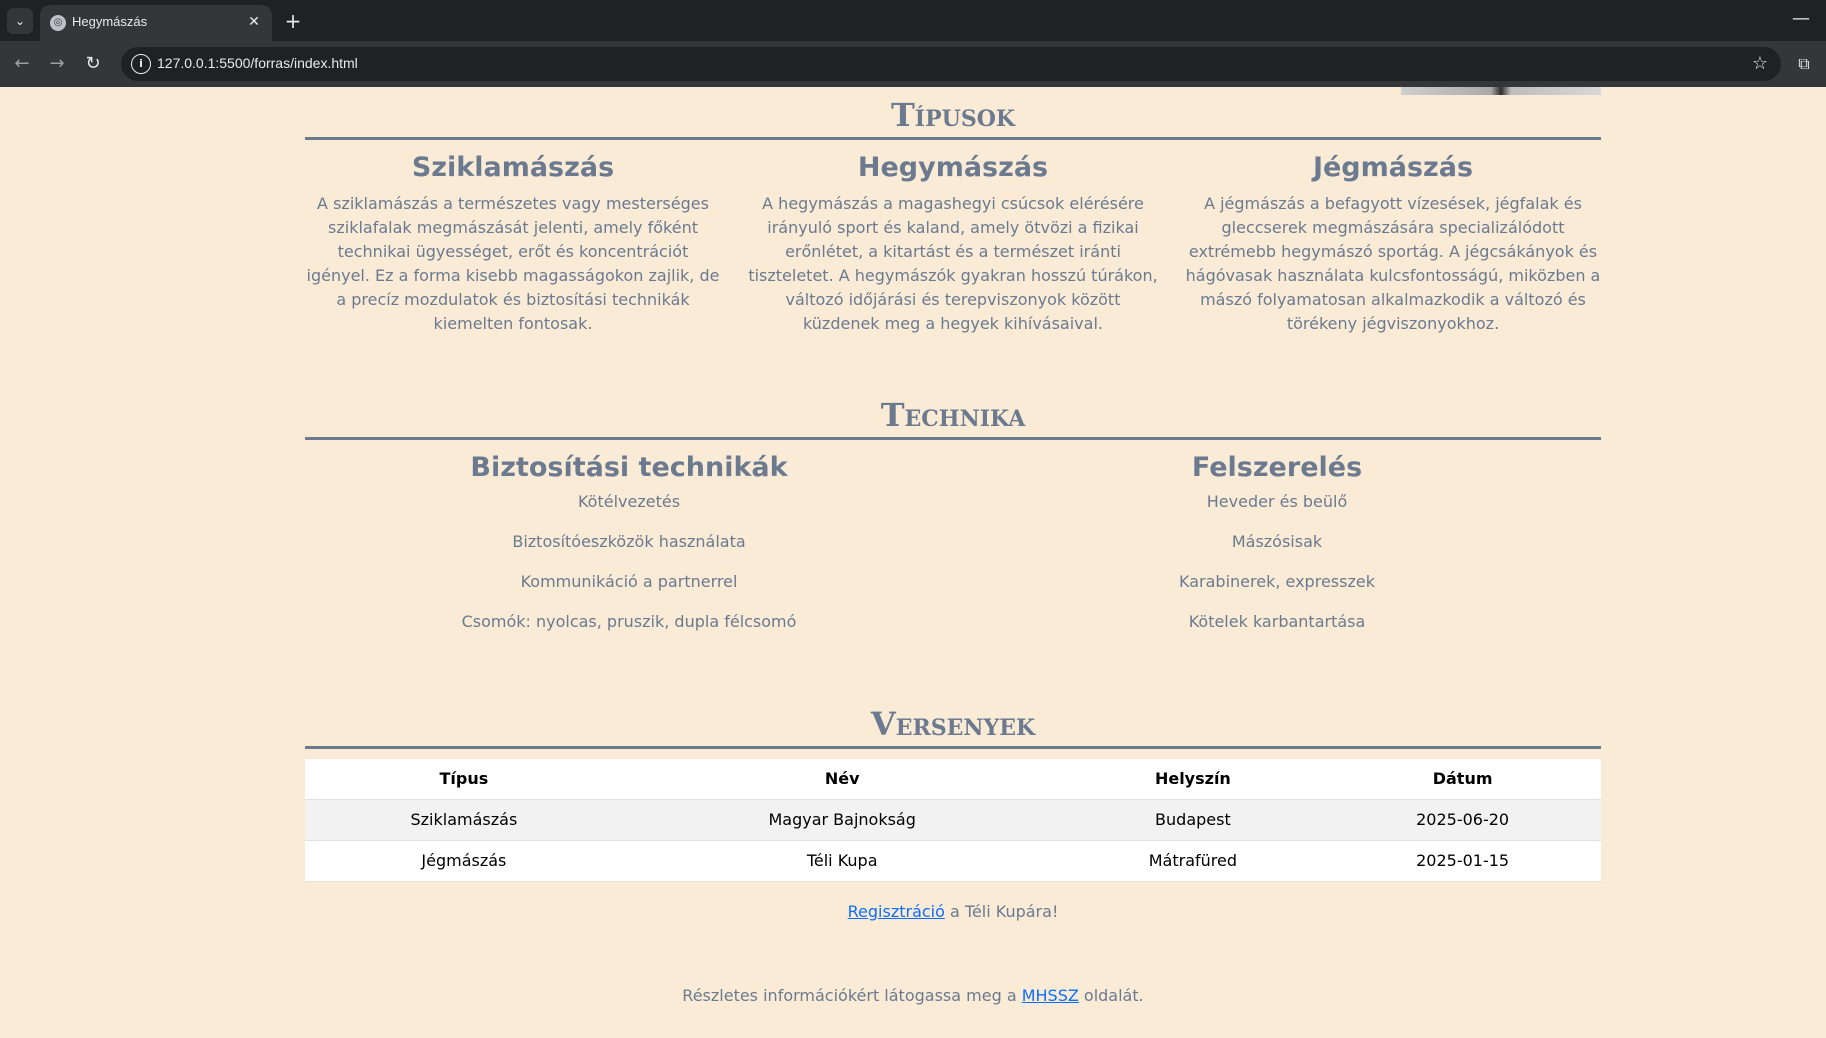  What do you see at coordinates (110, 21) in the screenshot?
I see `tab-title: Hegymászás` at bounding box center [110, 21].